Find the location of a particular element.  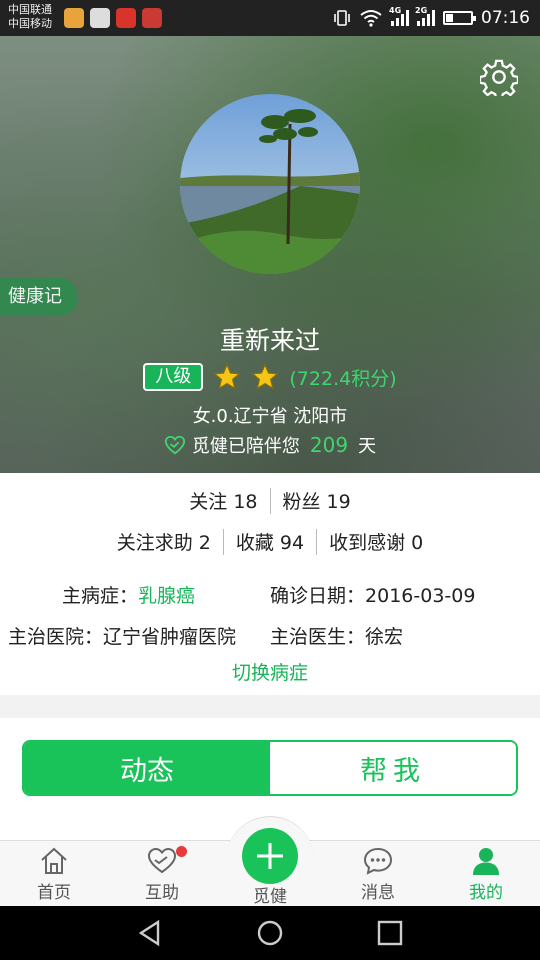

health-diary-tag: 健康记 is located at coordinates (39, 297).